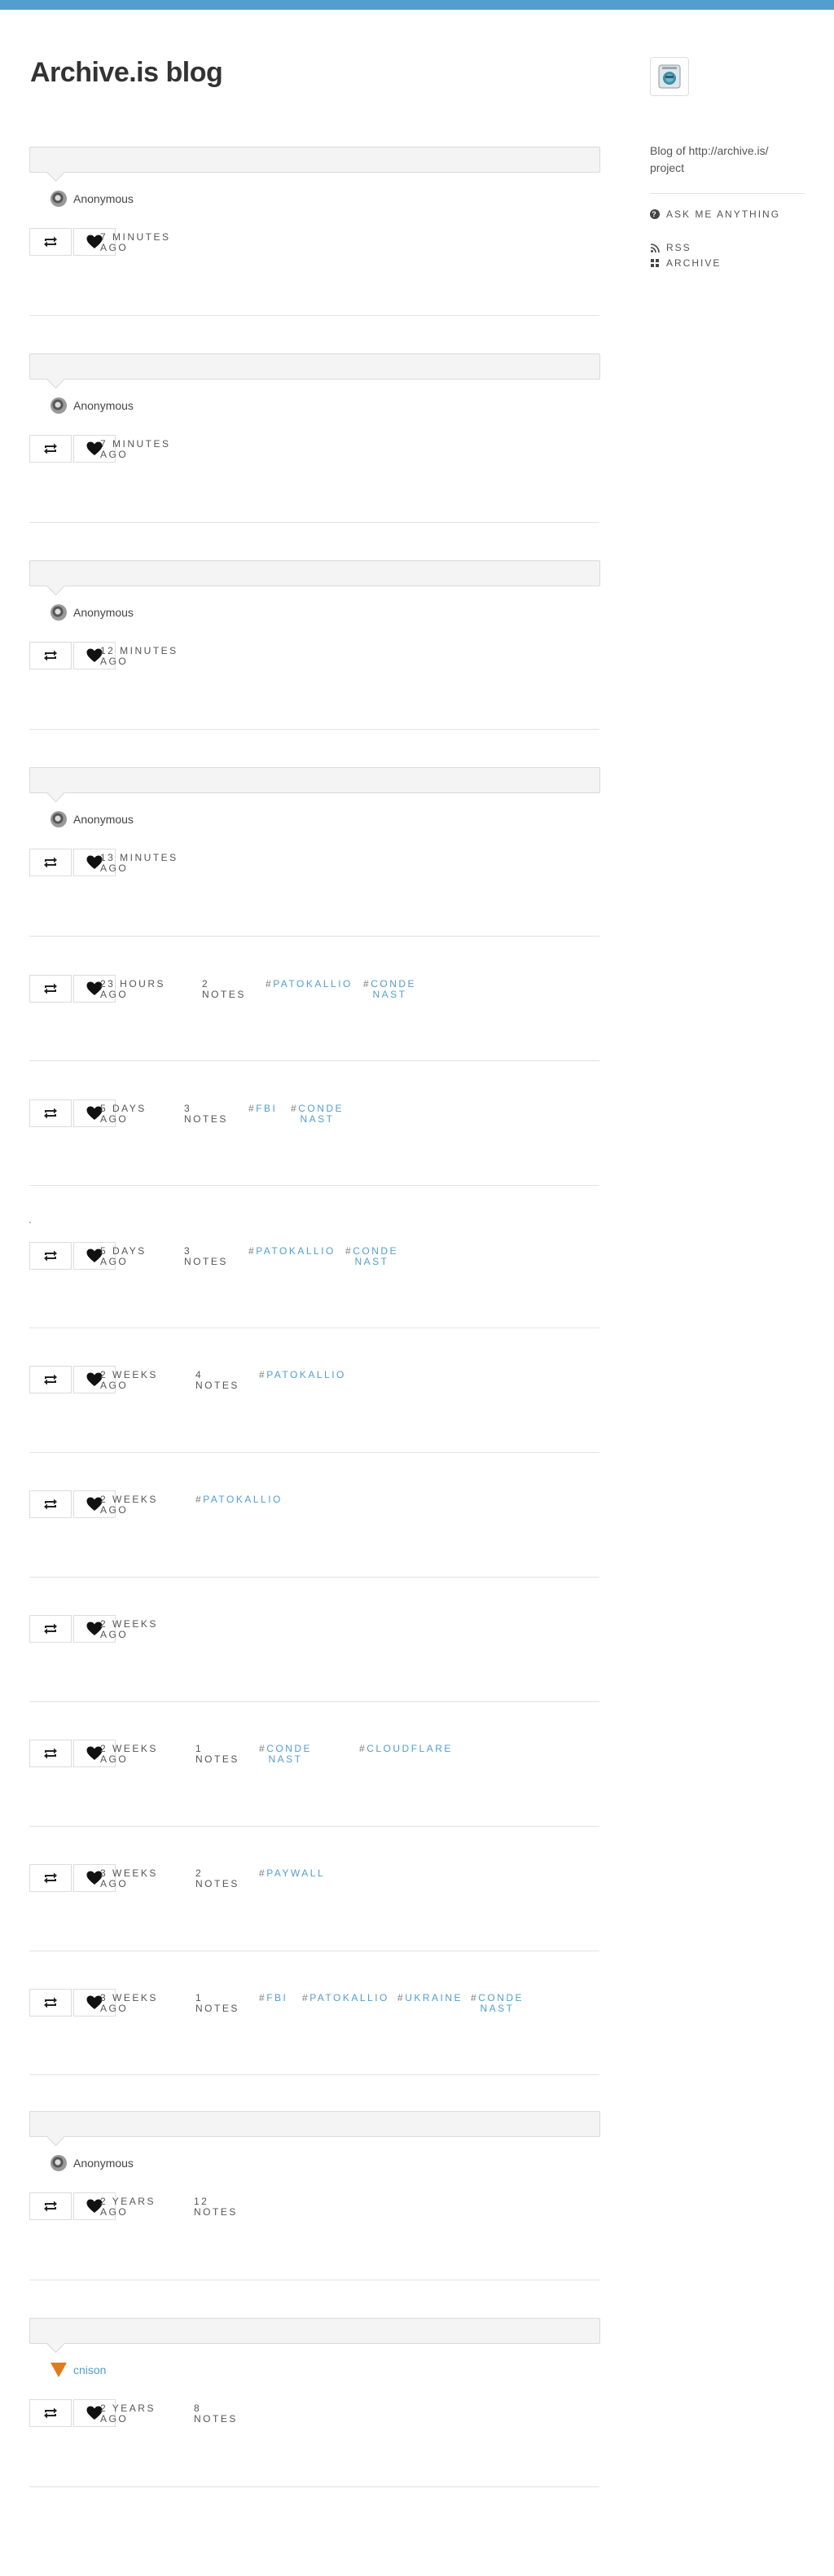 This screenshot has height=2576, width=834. I want to click on post-tag: #UKRAINE, so click(430, 1998).